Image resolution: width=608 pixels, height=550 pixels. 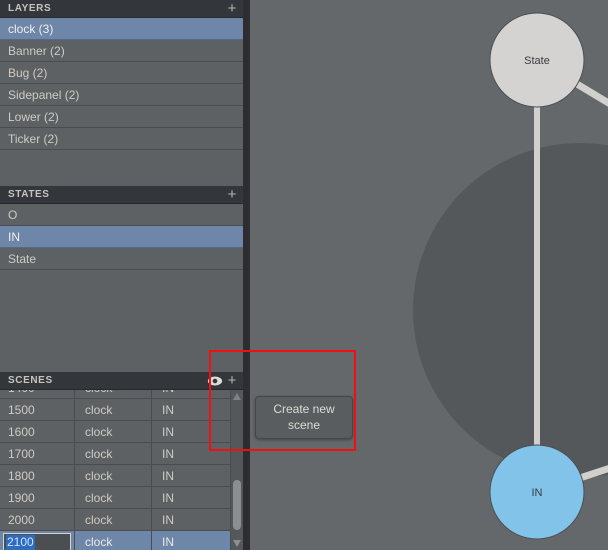 I want to click on scene-number-cell: 1600, so click(x=37, y=431).